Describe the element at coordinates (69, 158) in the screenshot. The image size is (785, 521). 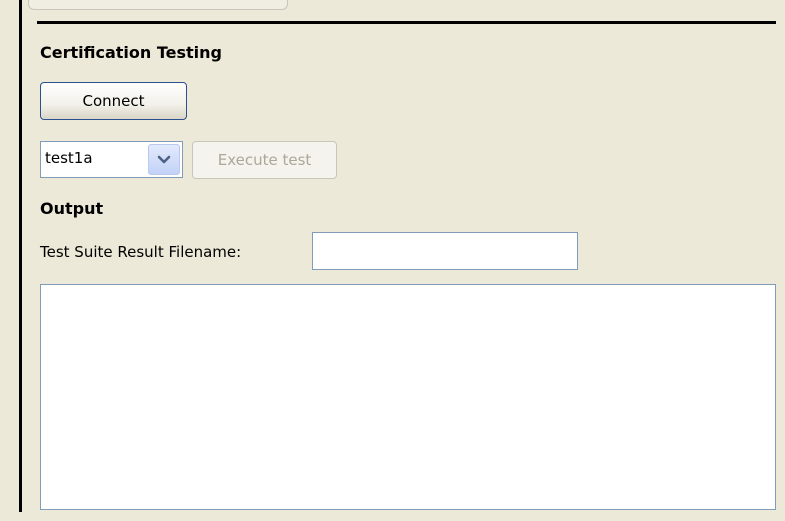
I see `test-select-value: test1a` at that location.